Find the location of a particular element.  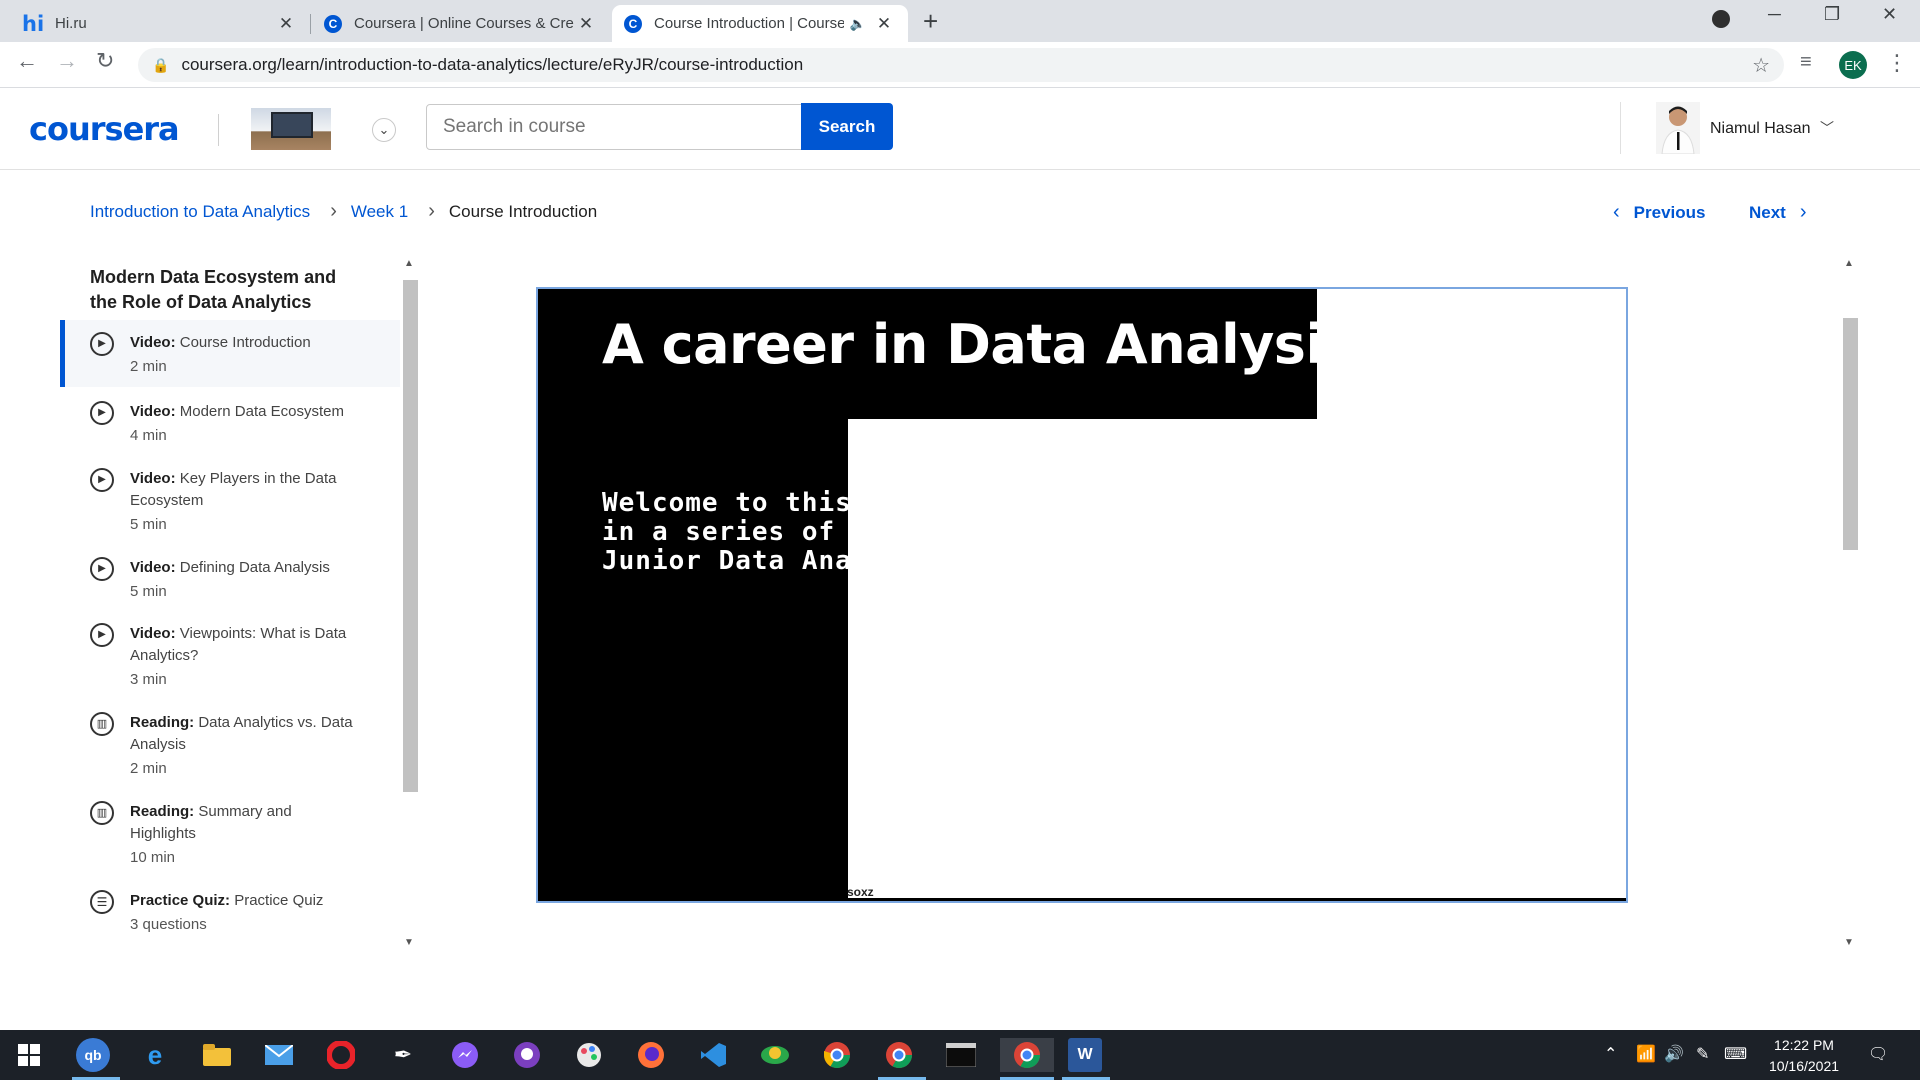

chevron-down-icon: ⌄ is located at coordinates (384, 130).